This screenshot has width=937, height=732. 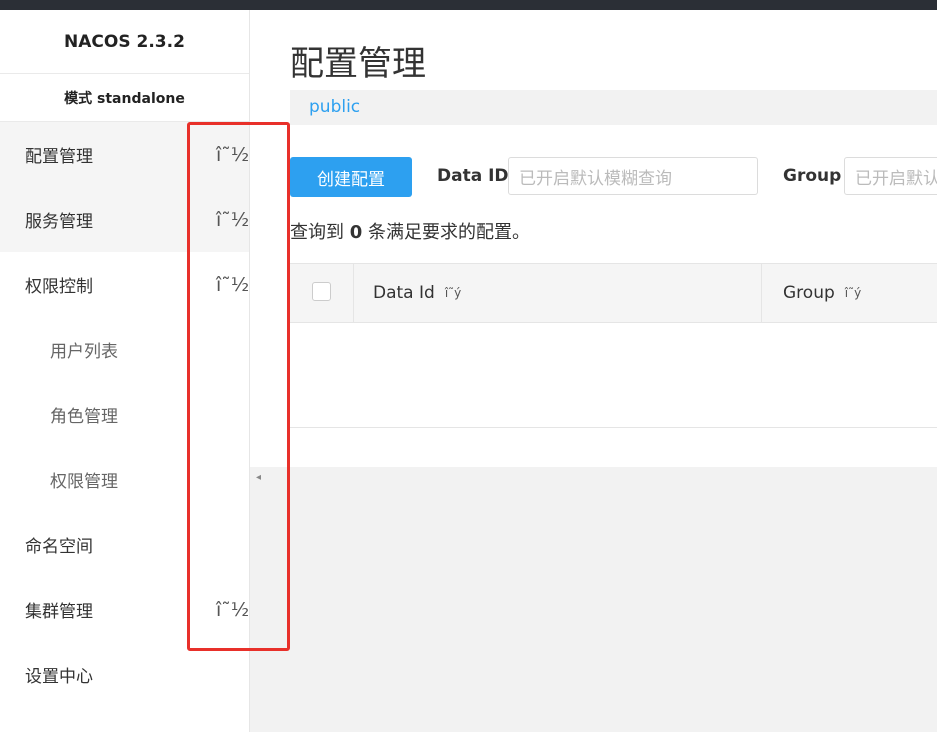 What do you see at coordinates (59, 222) in the screenshot?
I see `sidebar-item-label: 服务管理` at bounding box center [59, 222].